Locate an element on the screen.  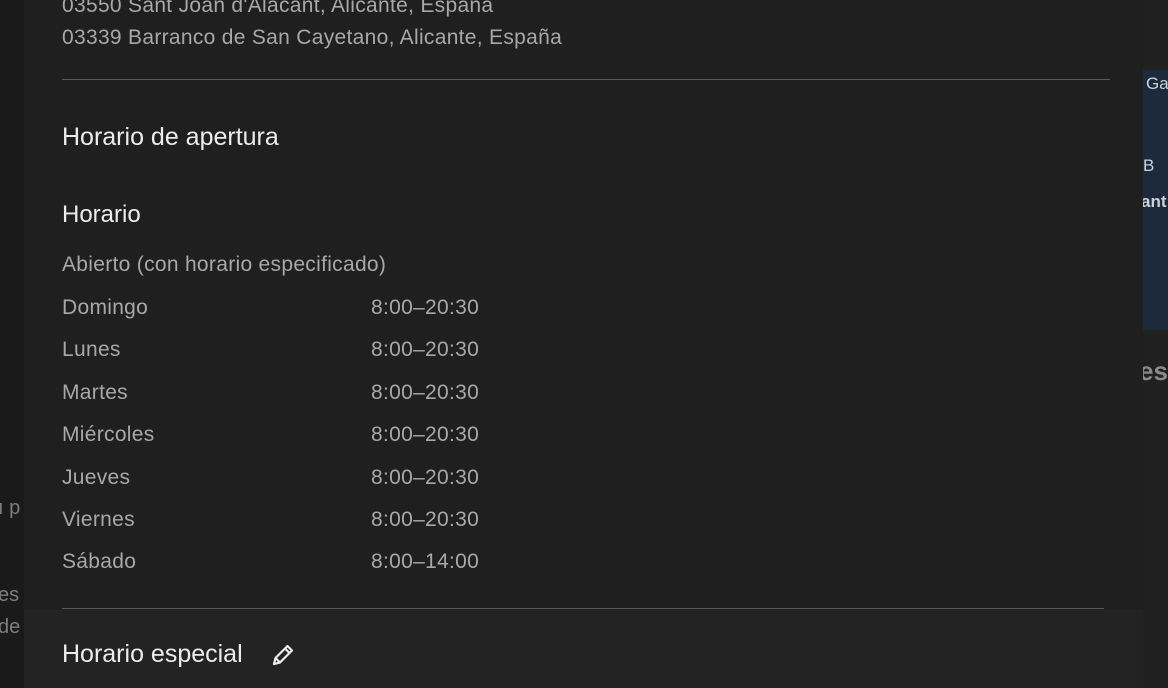
map-label: ant is located at coordinates (1155, 201).